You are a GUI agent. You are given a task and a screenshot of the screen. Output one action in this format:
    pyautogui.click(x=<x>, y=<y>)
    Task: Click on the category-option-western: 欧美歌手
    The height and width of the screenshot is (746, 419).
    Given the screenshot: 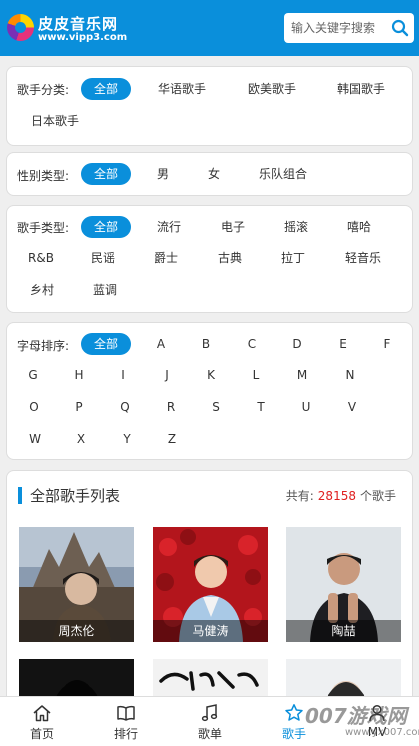 What is the action you would take?
    pyautogui.click(x=272, y=89)
    